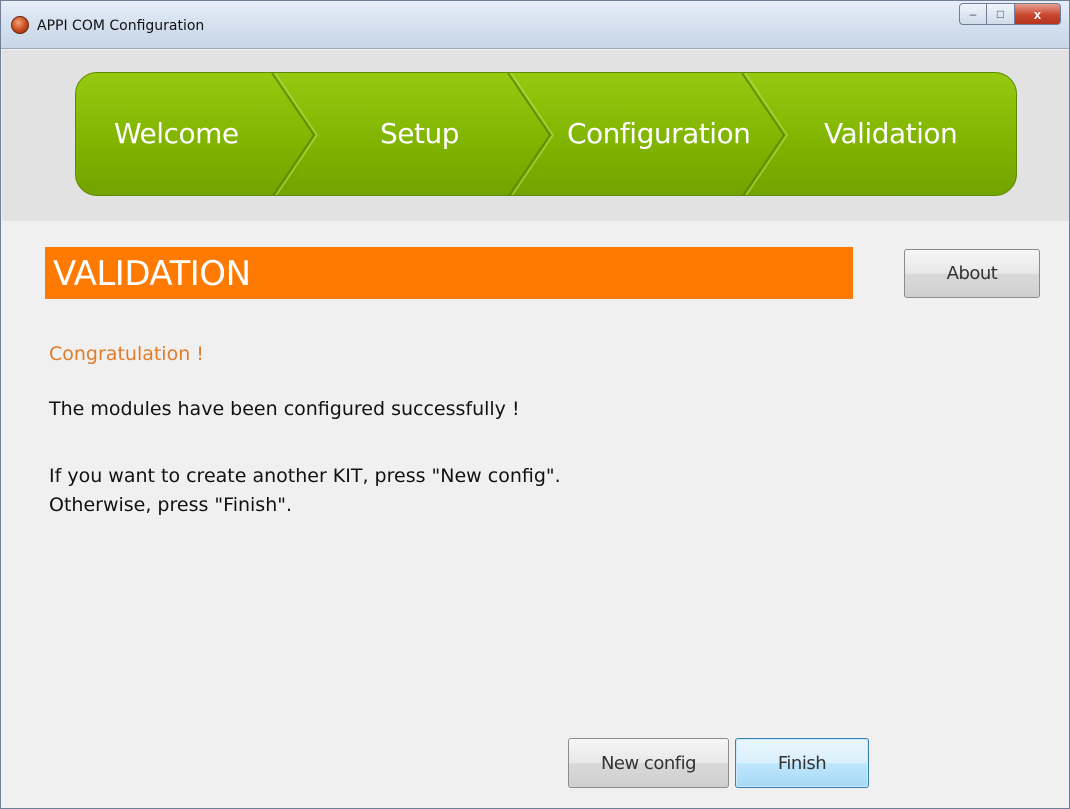  I want to click on minimize-icon: –, so click(973, 14).